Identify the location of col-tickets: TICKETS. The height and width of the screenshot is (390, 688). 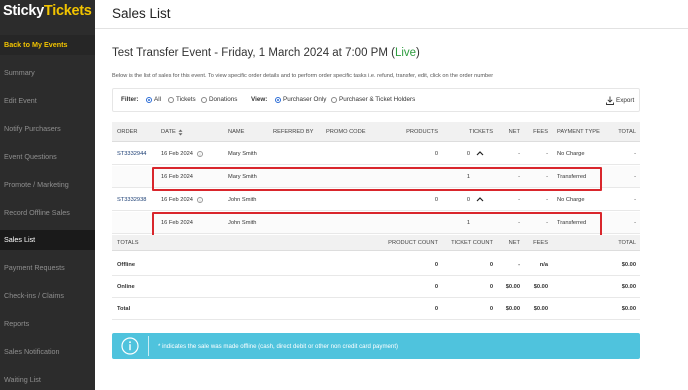
(480, 132).